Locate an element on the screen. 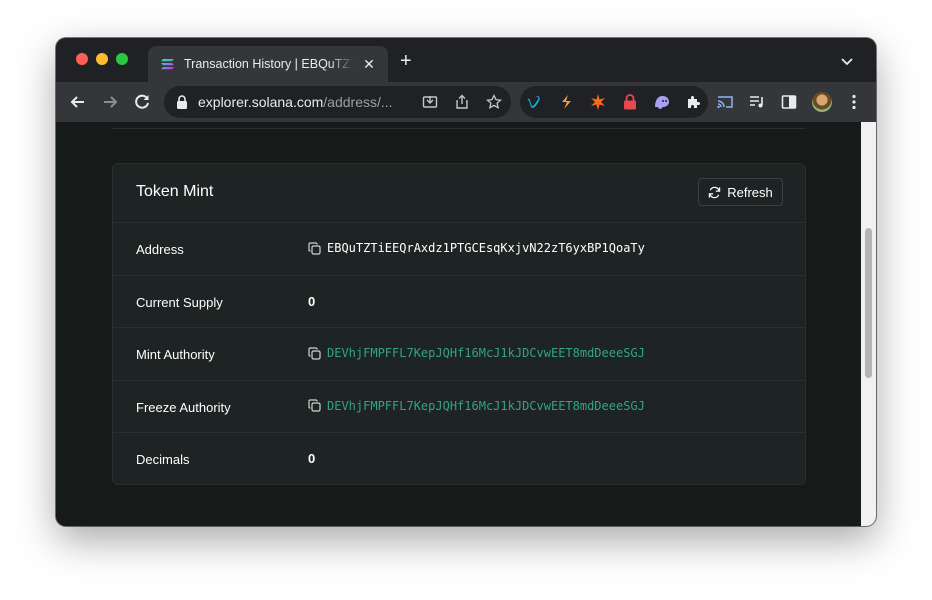 This screenshot has height=600, width=932. swap-extension-icon is located at coordinates (566, 102).